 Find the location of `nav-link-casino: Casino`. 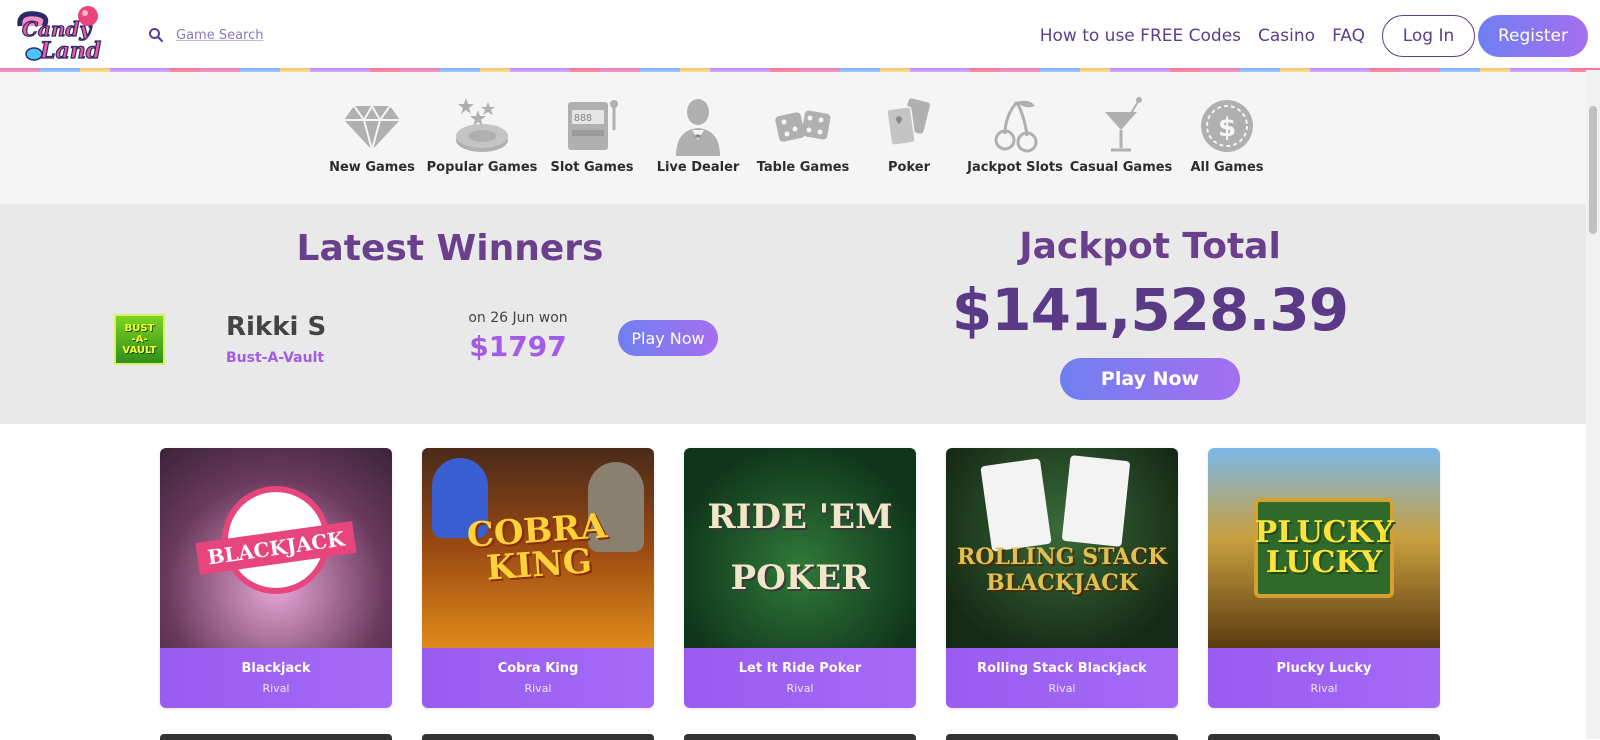

nav-link-casino: Casino is located at coordinates (1286, 36).